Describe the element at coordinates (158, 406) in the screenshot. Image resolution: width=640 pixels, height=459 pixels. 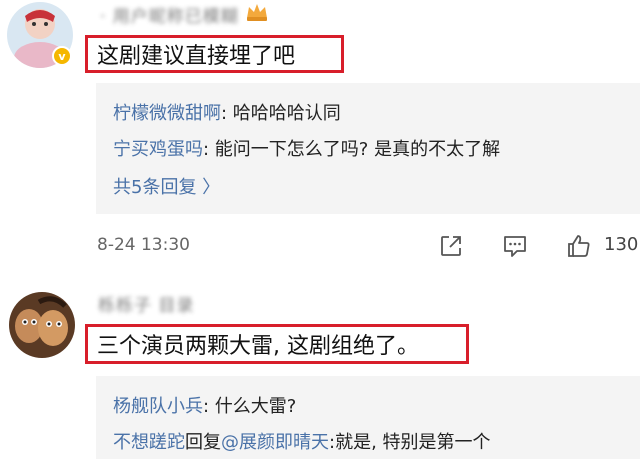
I see `reply-author: 杨舰队小兵` at that location.